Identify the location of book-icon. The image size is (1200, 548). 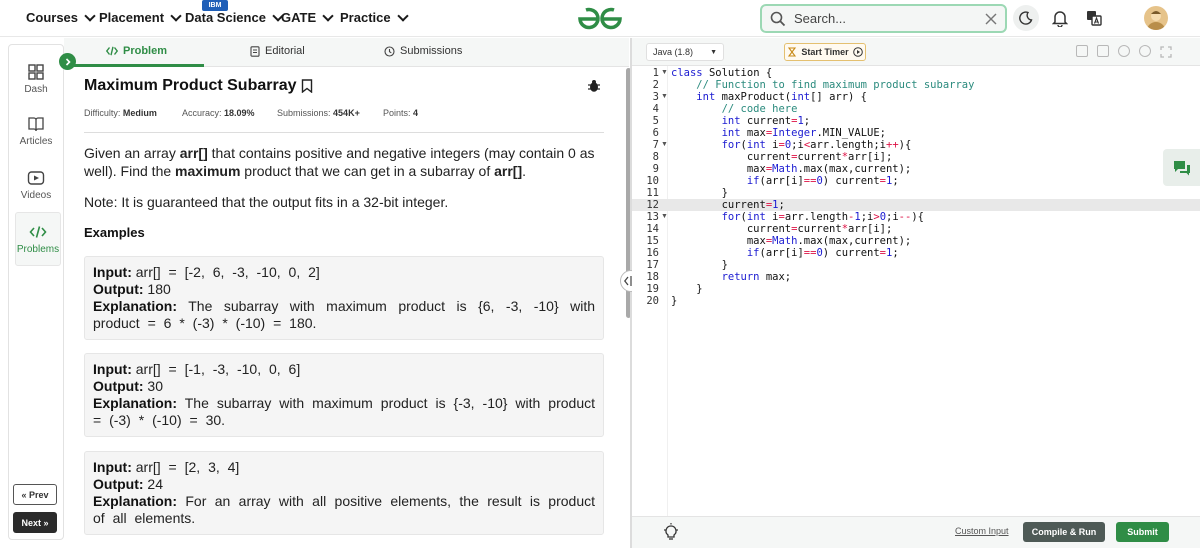
(36, 124).